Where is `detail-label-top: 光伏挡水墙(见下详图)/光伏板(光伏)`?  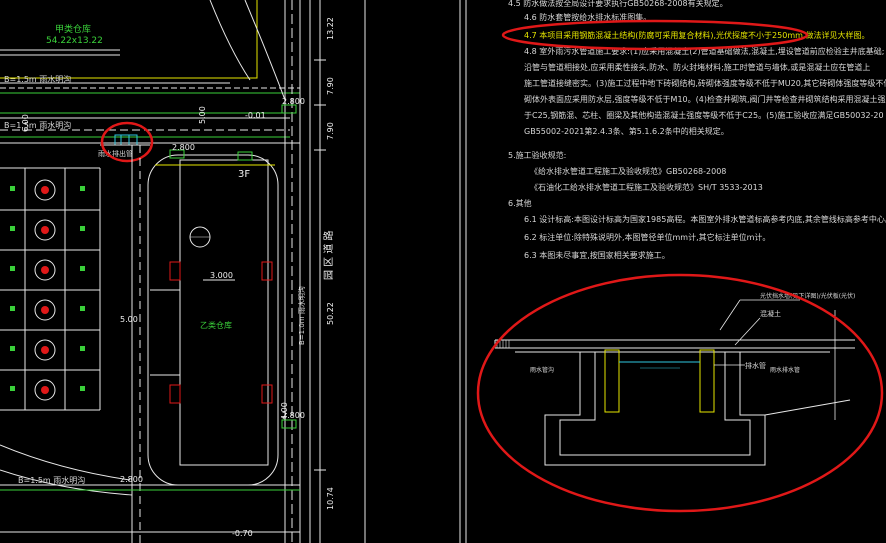
detail-label-top: 光伏挡水墙(见下详图)/光伏板(光伏) is located at coordinates (807, 296).